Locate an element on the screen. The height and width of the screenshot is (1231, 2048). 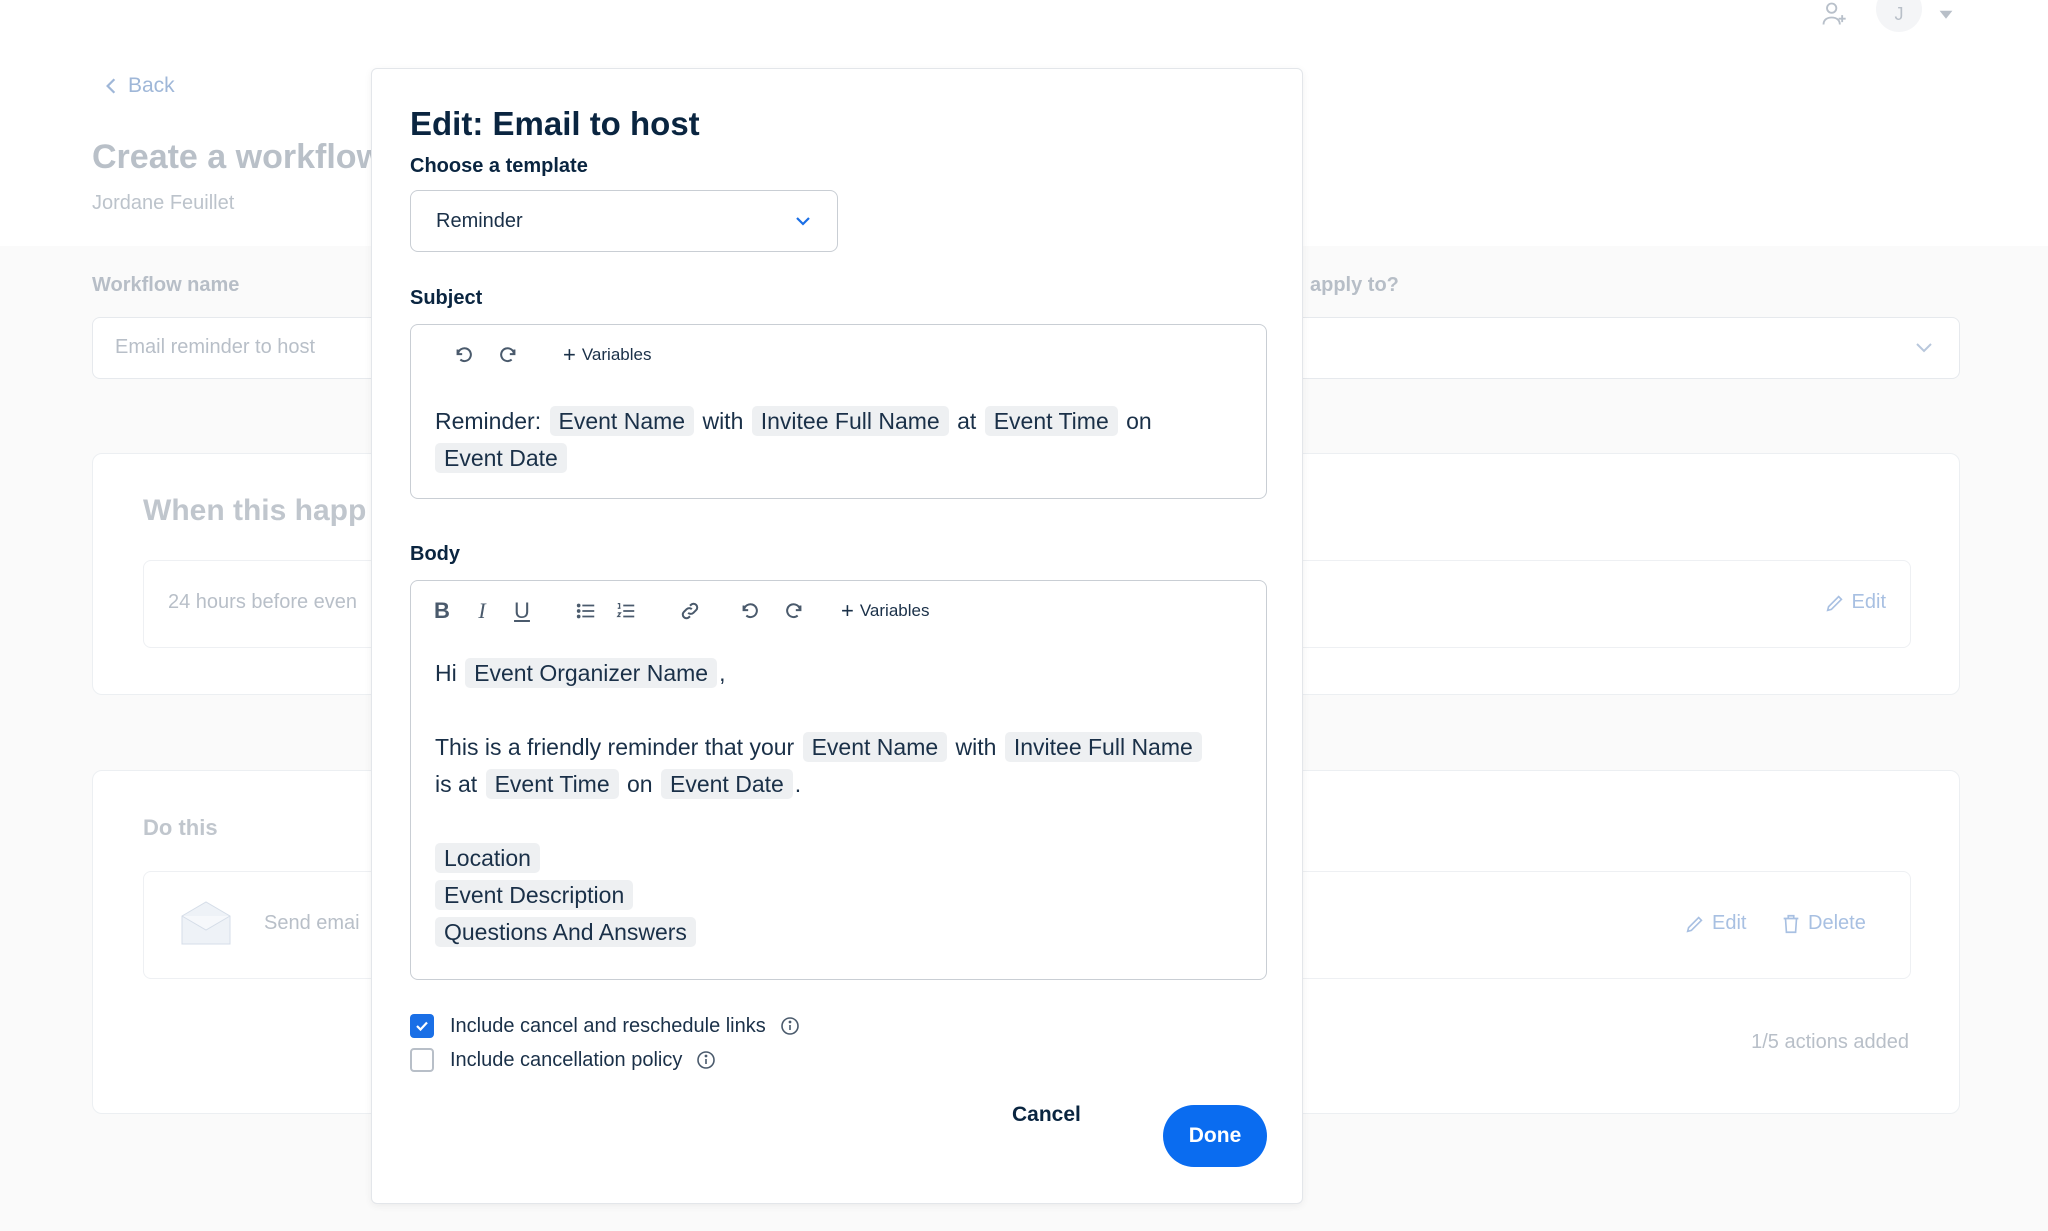
bold-icon: B is located at coordinates (442, 610).